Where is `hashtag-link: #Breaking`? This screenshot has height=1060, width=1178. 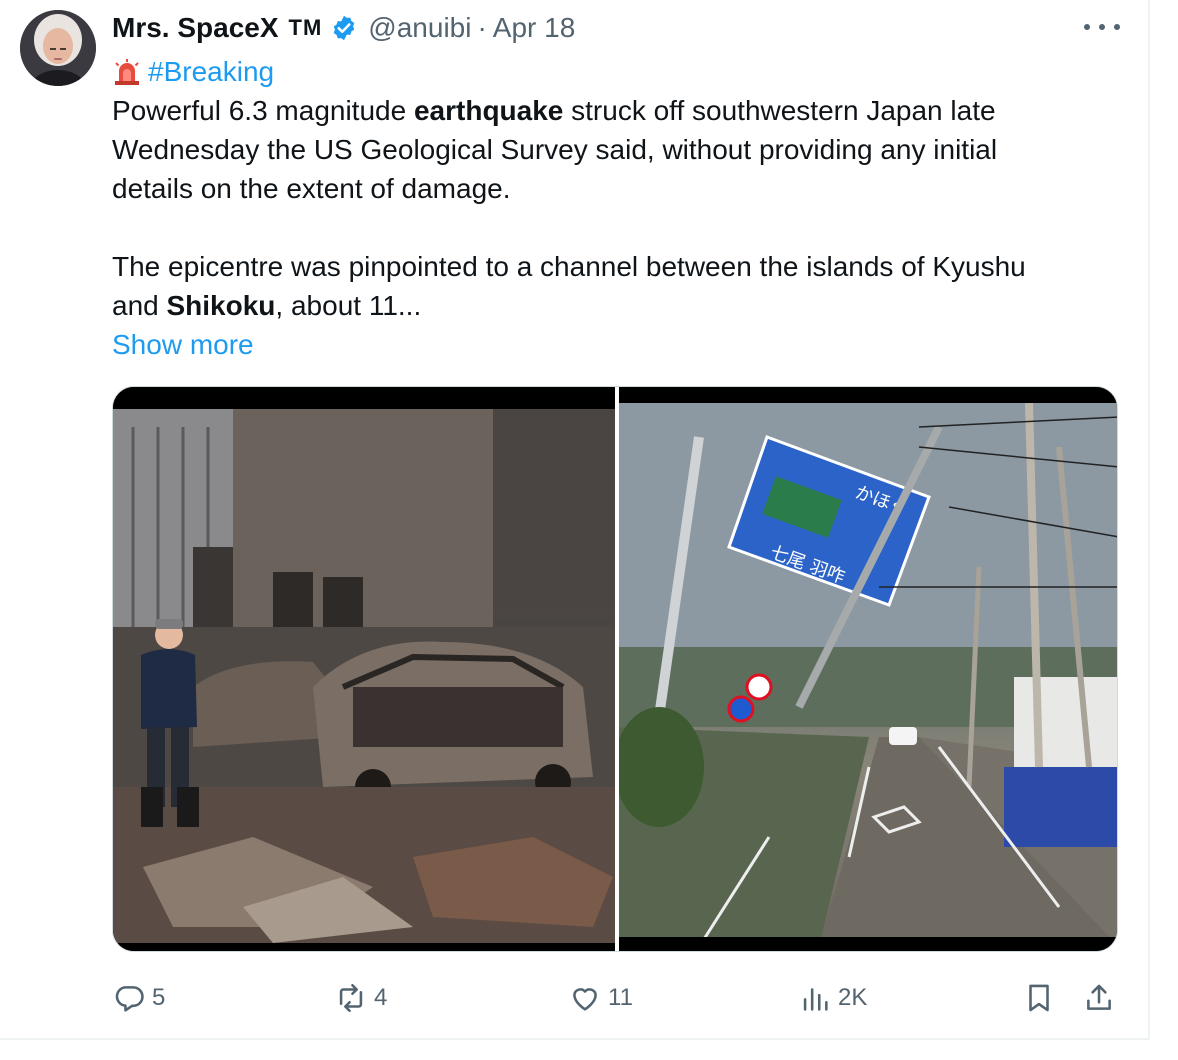
hashtag-link: #Breaking is located at coordinates (211, 71).